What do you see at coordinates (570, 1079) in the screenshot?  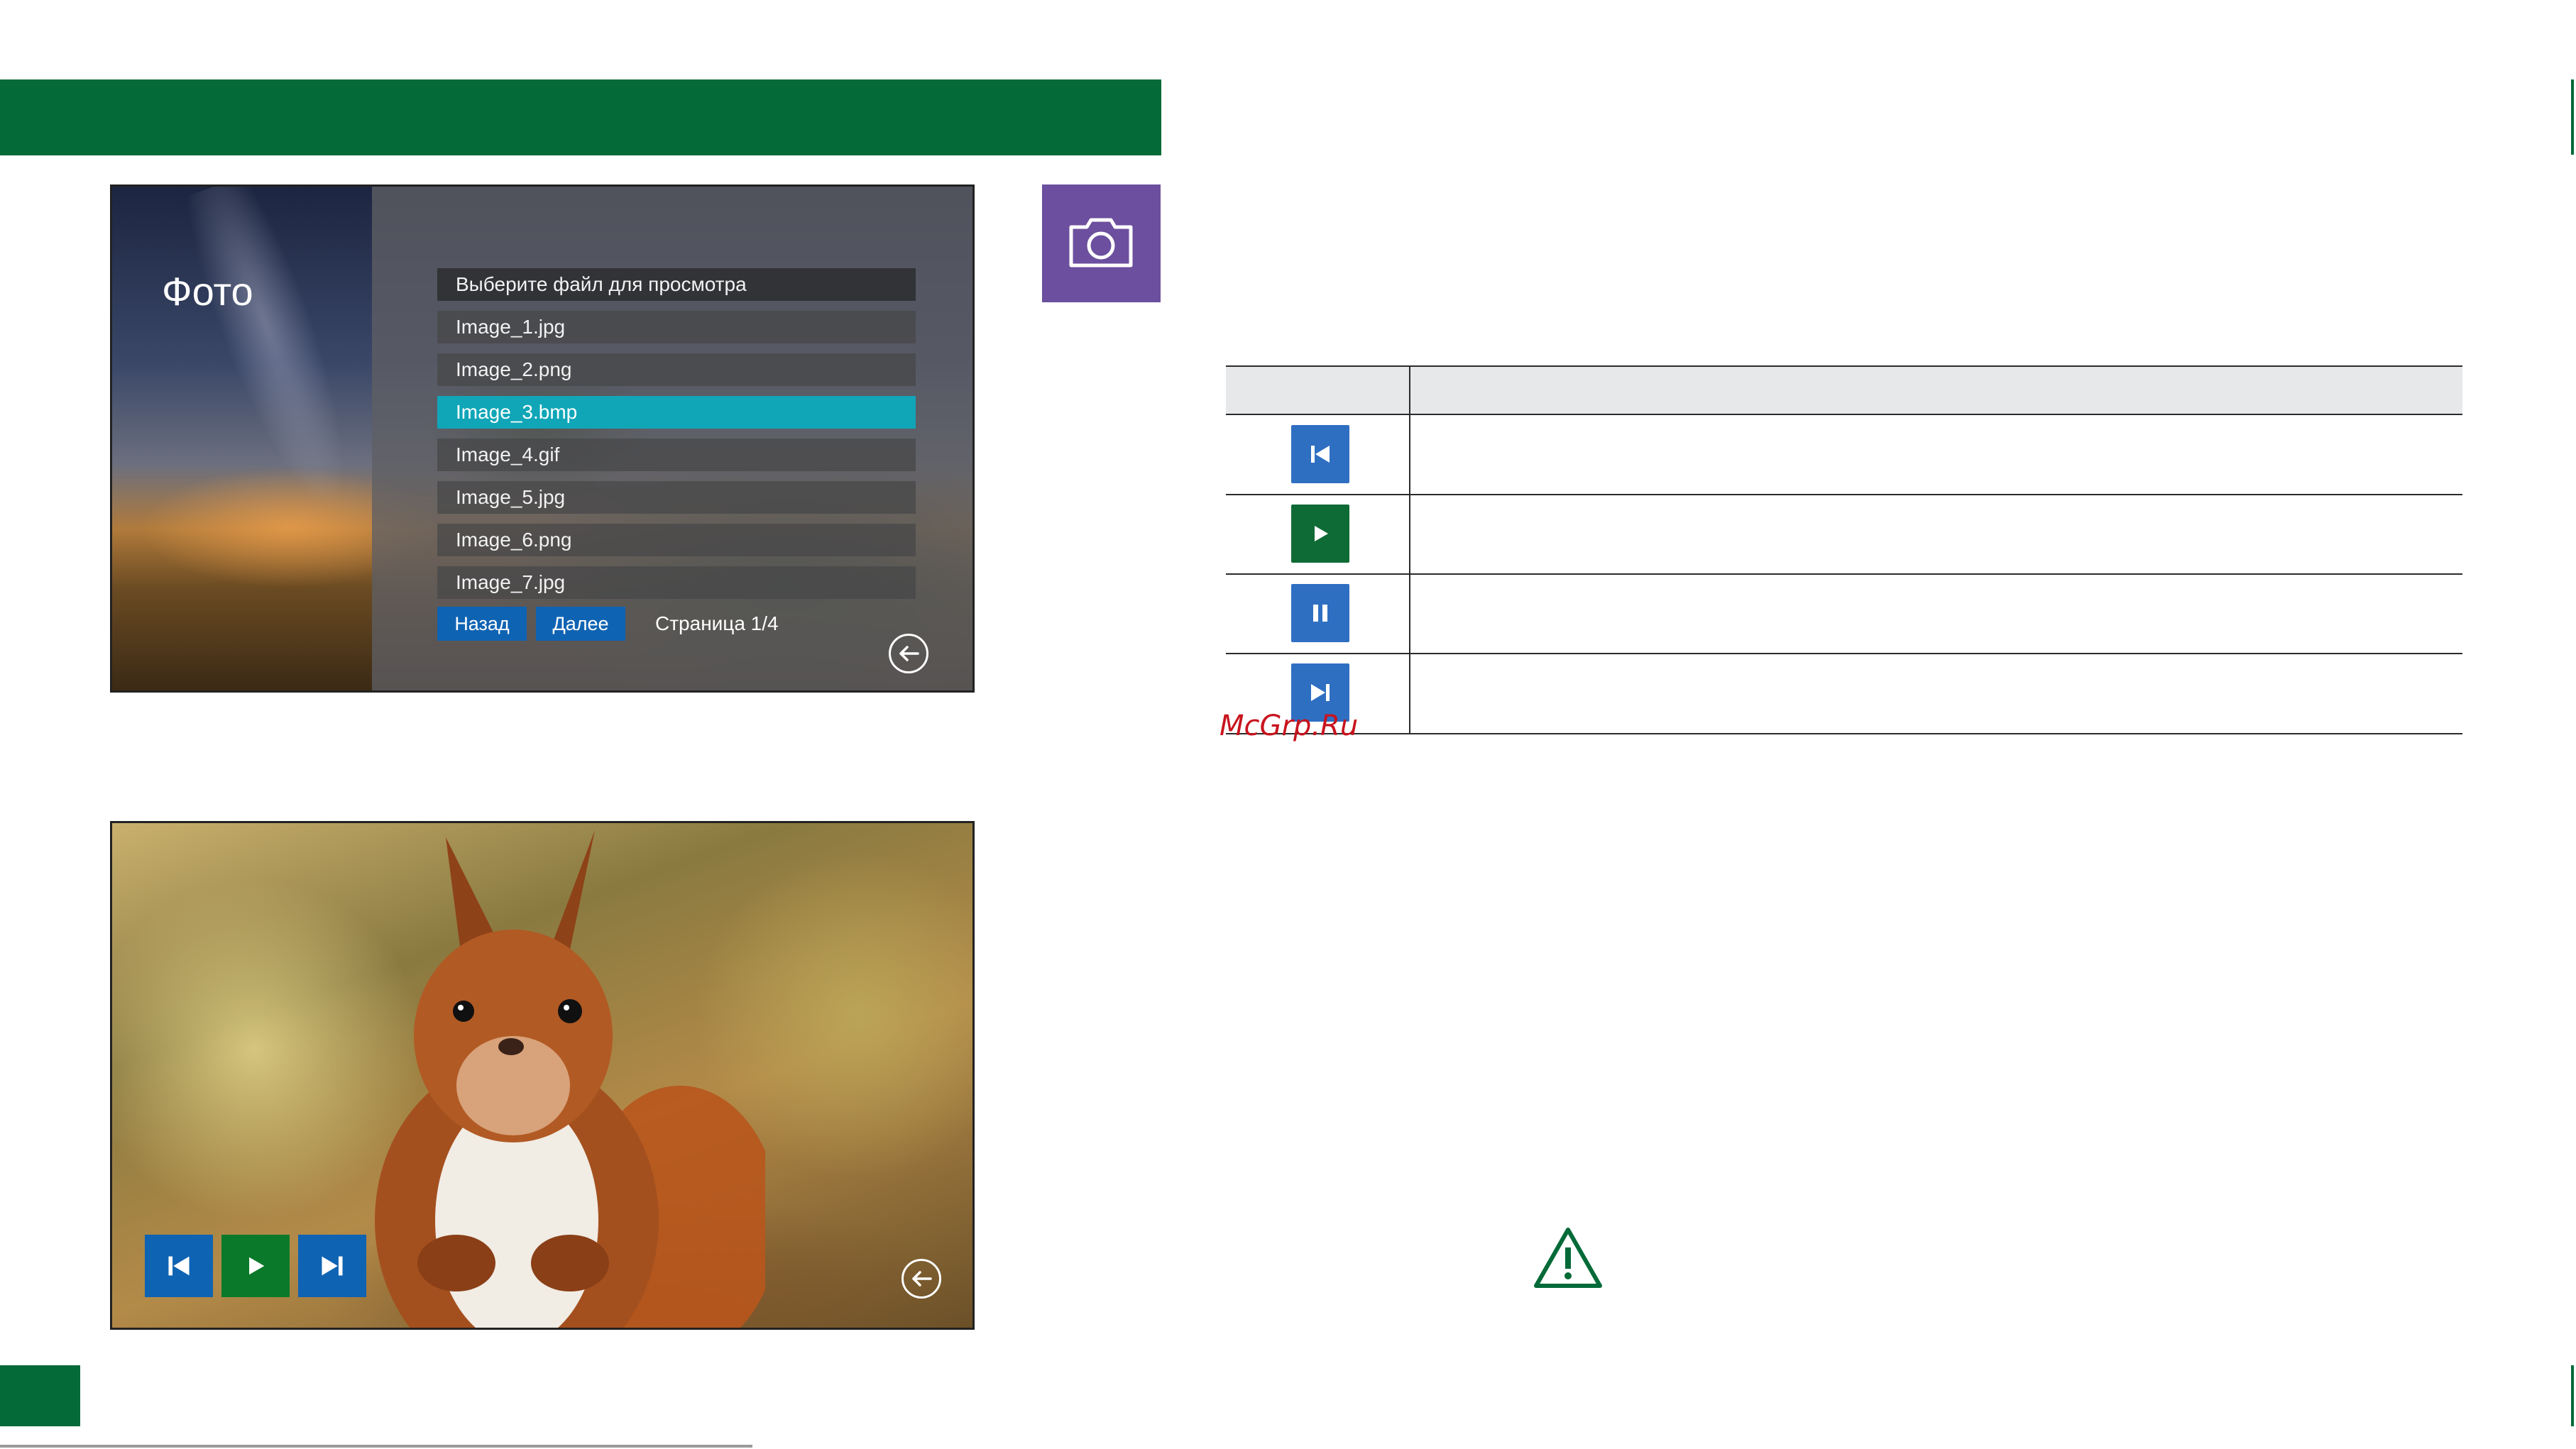 I see `squirrel-photo` at bounding box center [570, 1079].